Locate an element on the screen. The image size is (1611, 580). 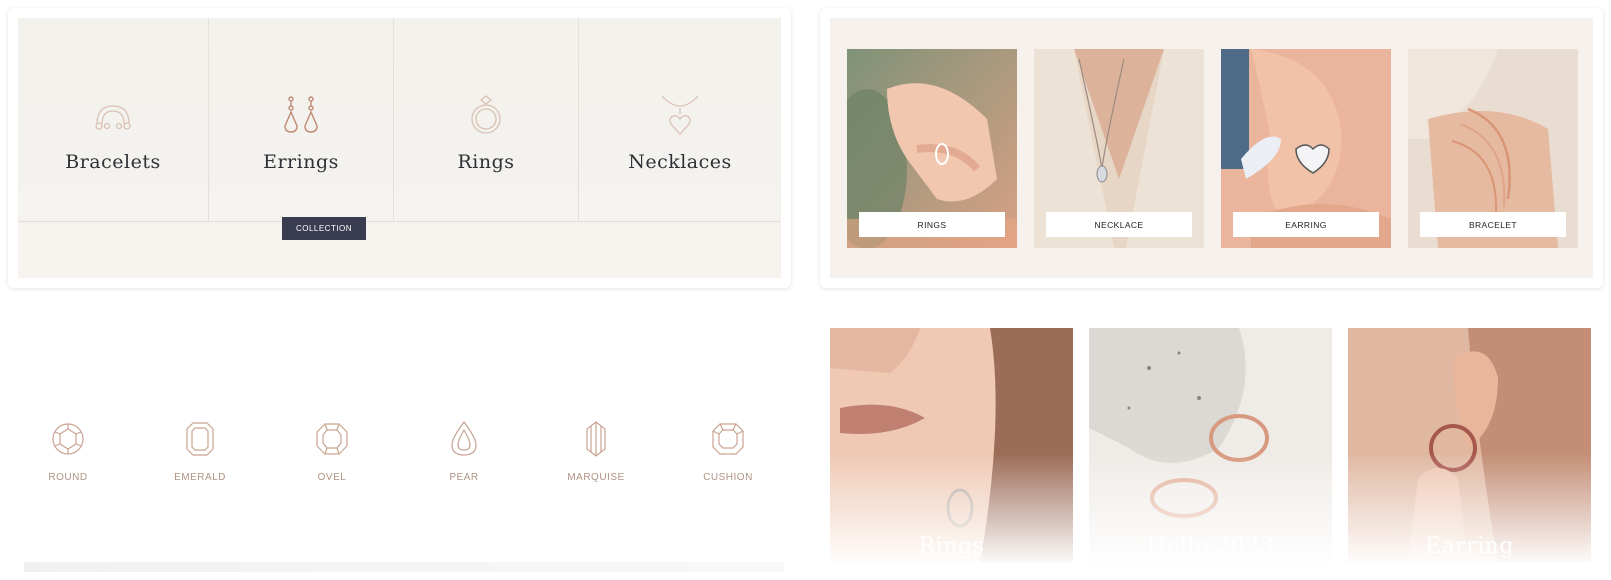
gem-round: ROUND is located at coordinates (68, 451).